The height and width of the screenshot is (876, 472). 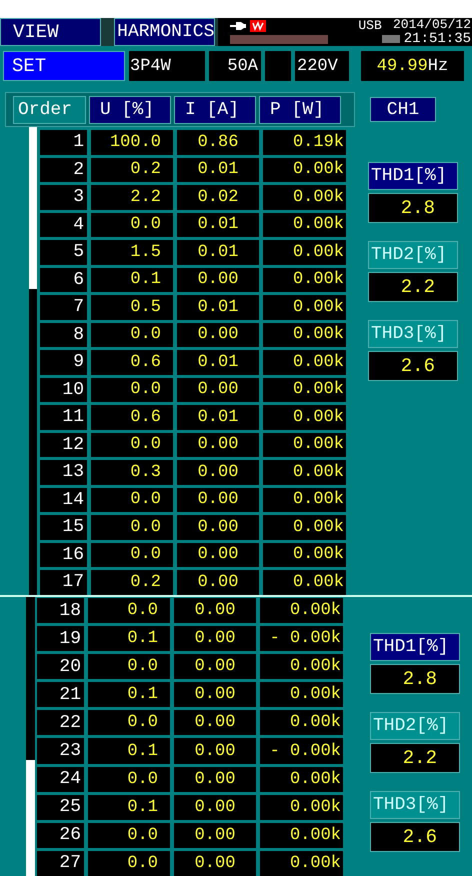 What do you see at coordinates (63, 527) in the screenshot?
I see `order-cell: 15` at bounding box center [63, 527].